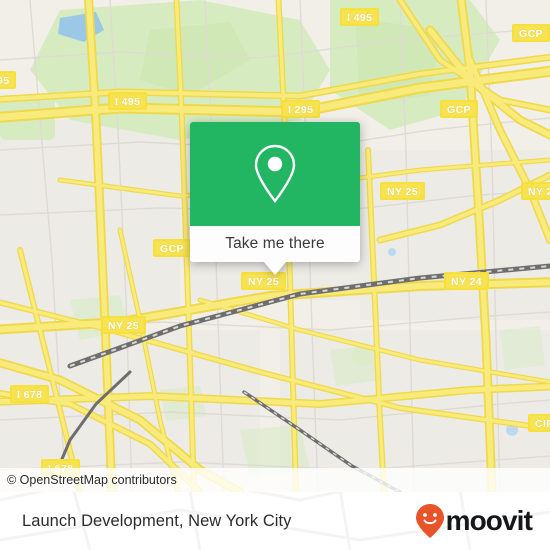 The width and height of the screenshot is (550, 550). I want to click on road-shield: CIP, so click(539, 423).